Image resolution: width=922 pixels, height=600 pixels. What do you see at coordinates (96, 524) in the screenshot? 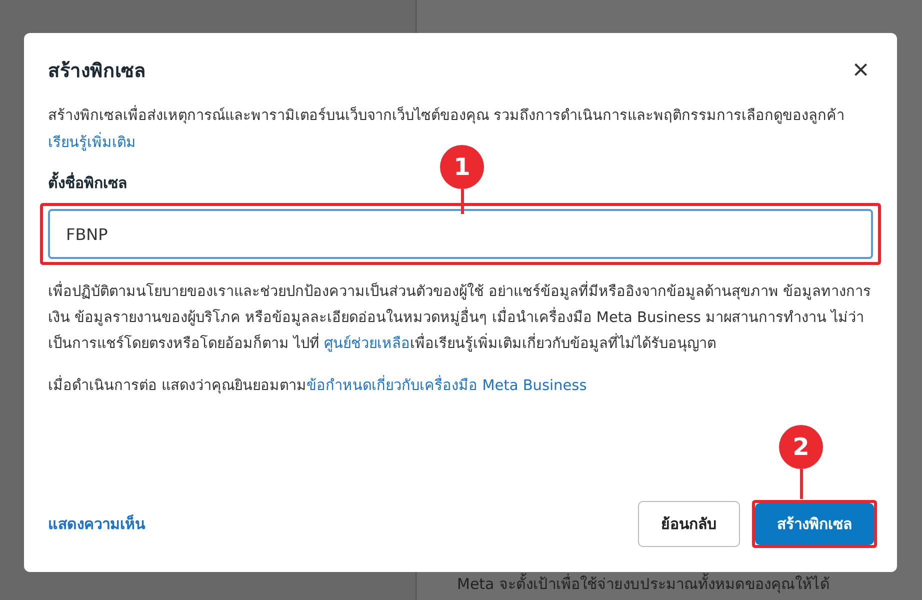
I see `feedback-link: แสดงความเห็น` at bounding box center [96, 524].